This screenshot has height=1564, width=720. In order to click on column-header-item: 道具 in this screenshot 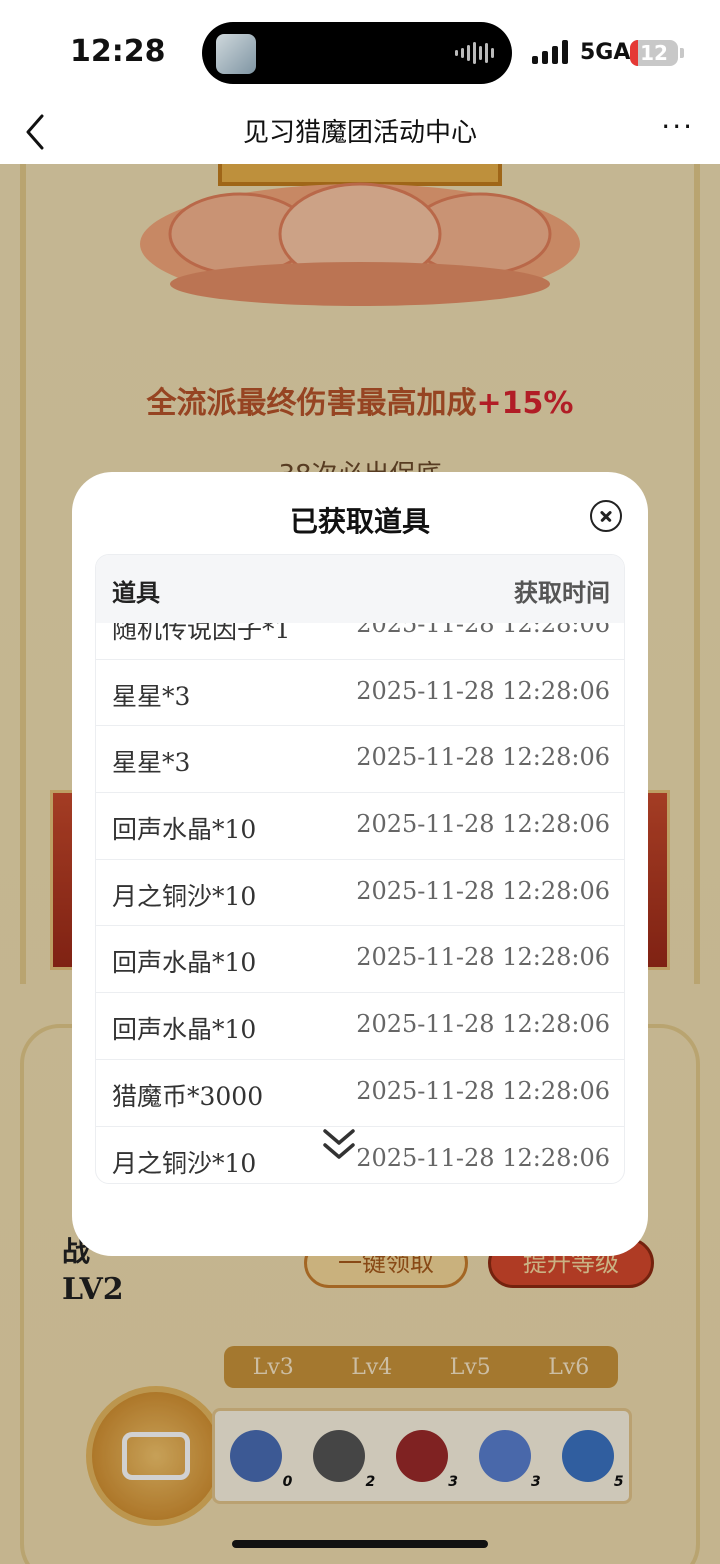, I will do `click(136, 593)`.